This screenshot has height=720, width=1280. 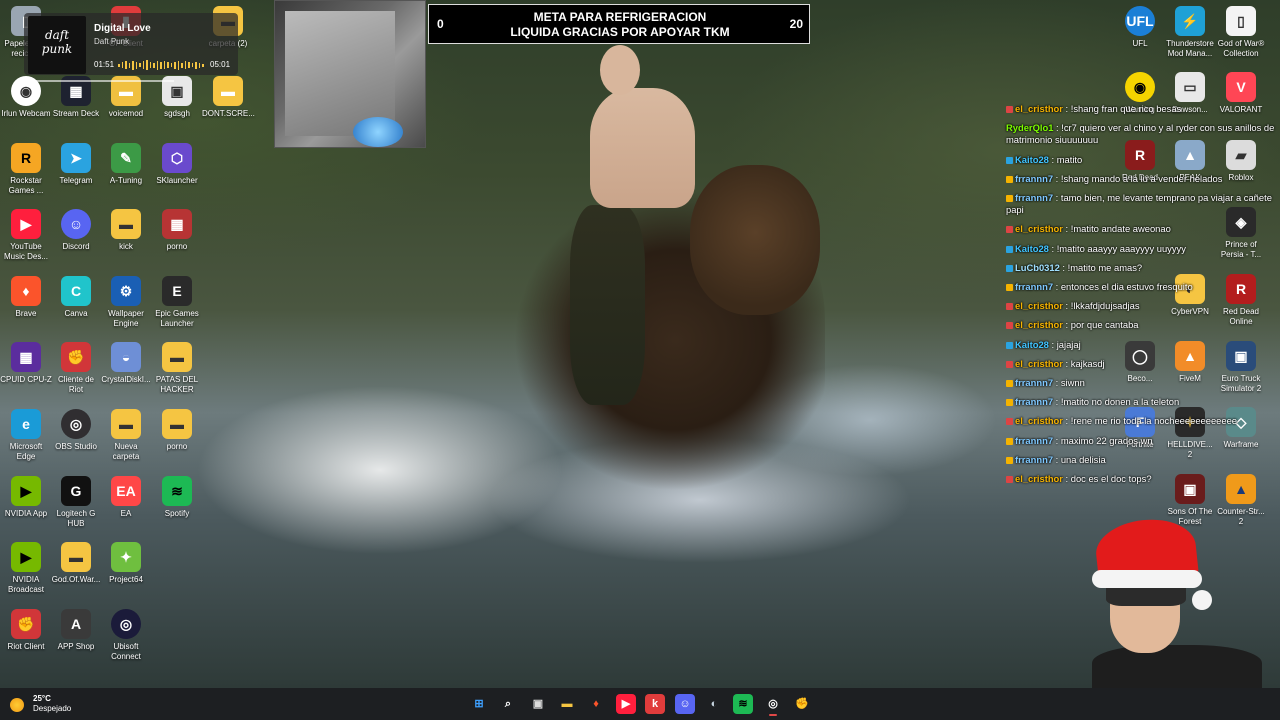 What do you see at coordinates (1037, 267) in the screenshot?
I see `chat-username: LuCb0312` at bounding box center [1037, 267].